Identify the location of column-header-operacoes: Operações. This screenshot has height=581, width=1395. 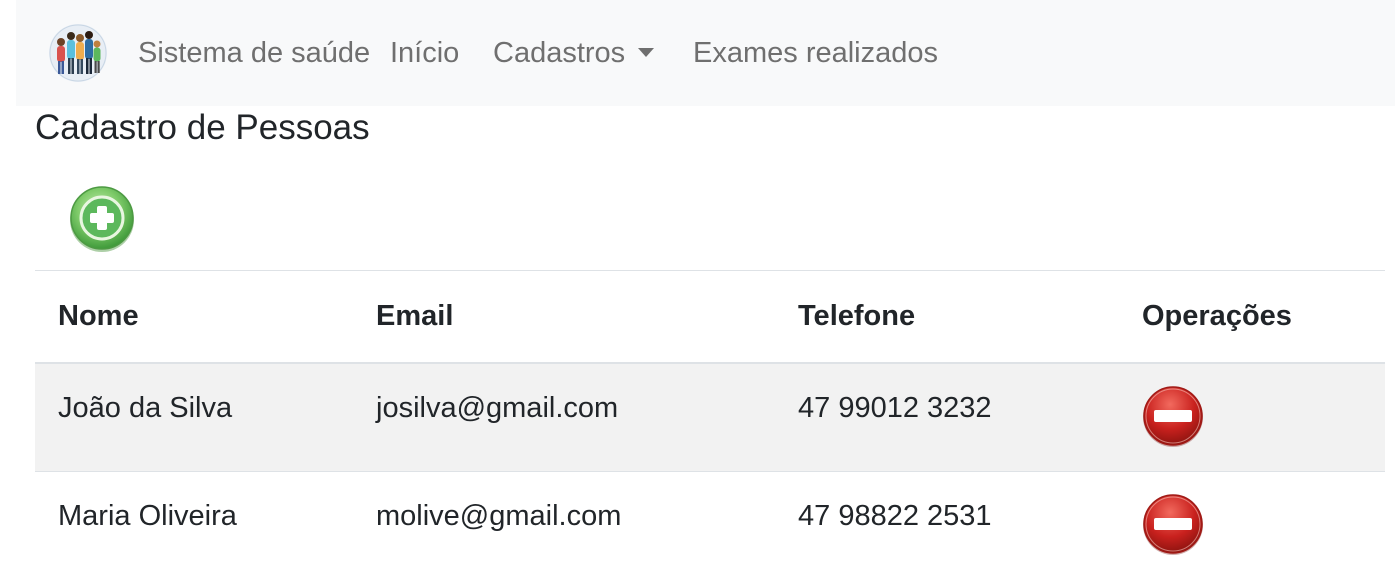
(1252, 317).